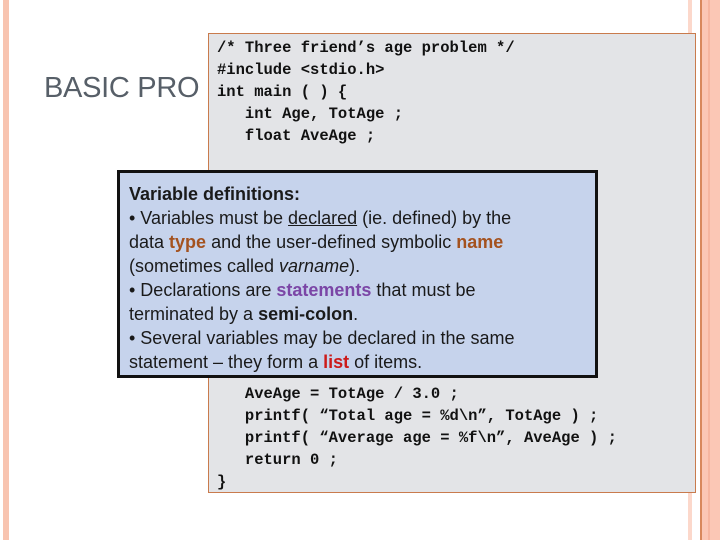  Describe the element at coordinates (331, 242) in the screenshot. I see `text: and the user-defined symbolic` at that location.